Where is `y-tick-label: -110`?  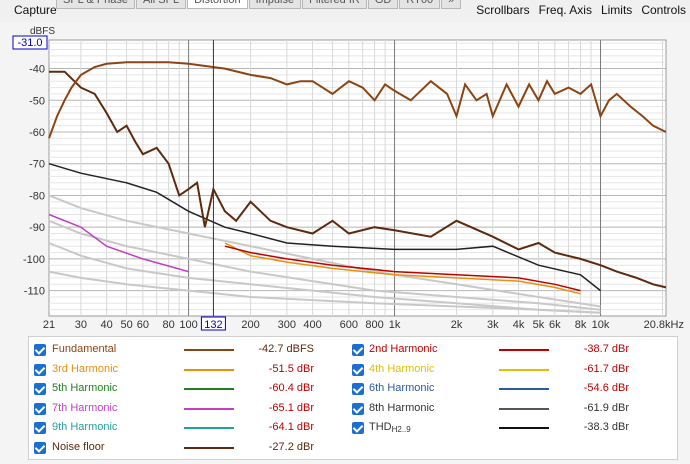 y-tick-label: -110 is located at coordinates (34, 292).